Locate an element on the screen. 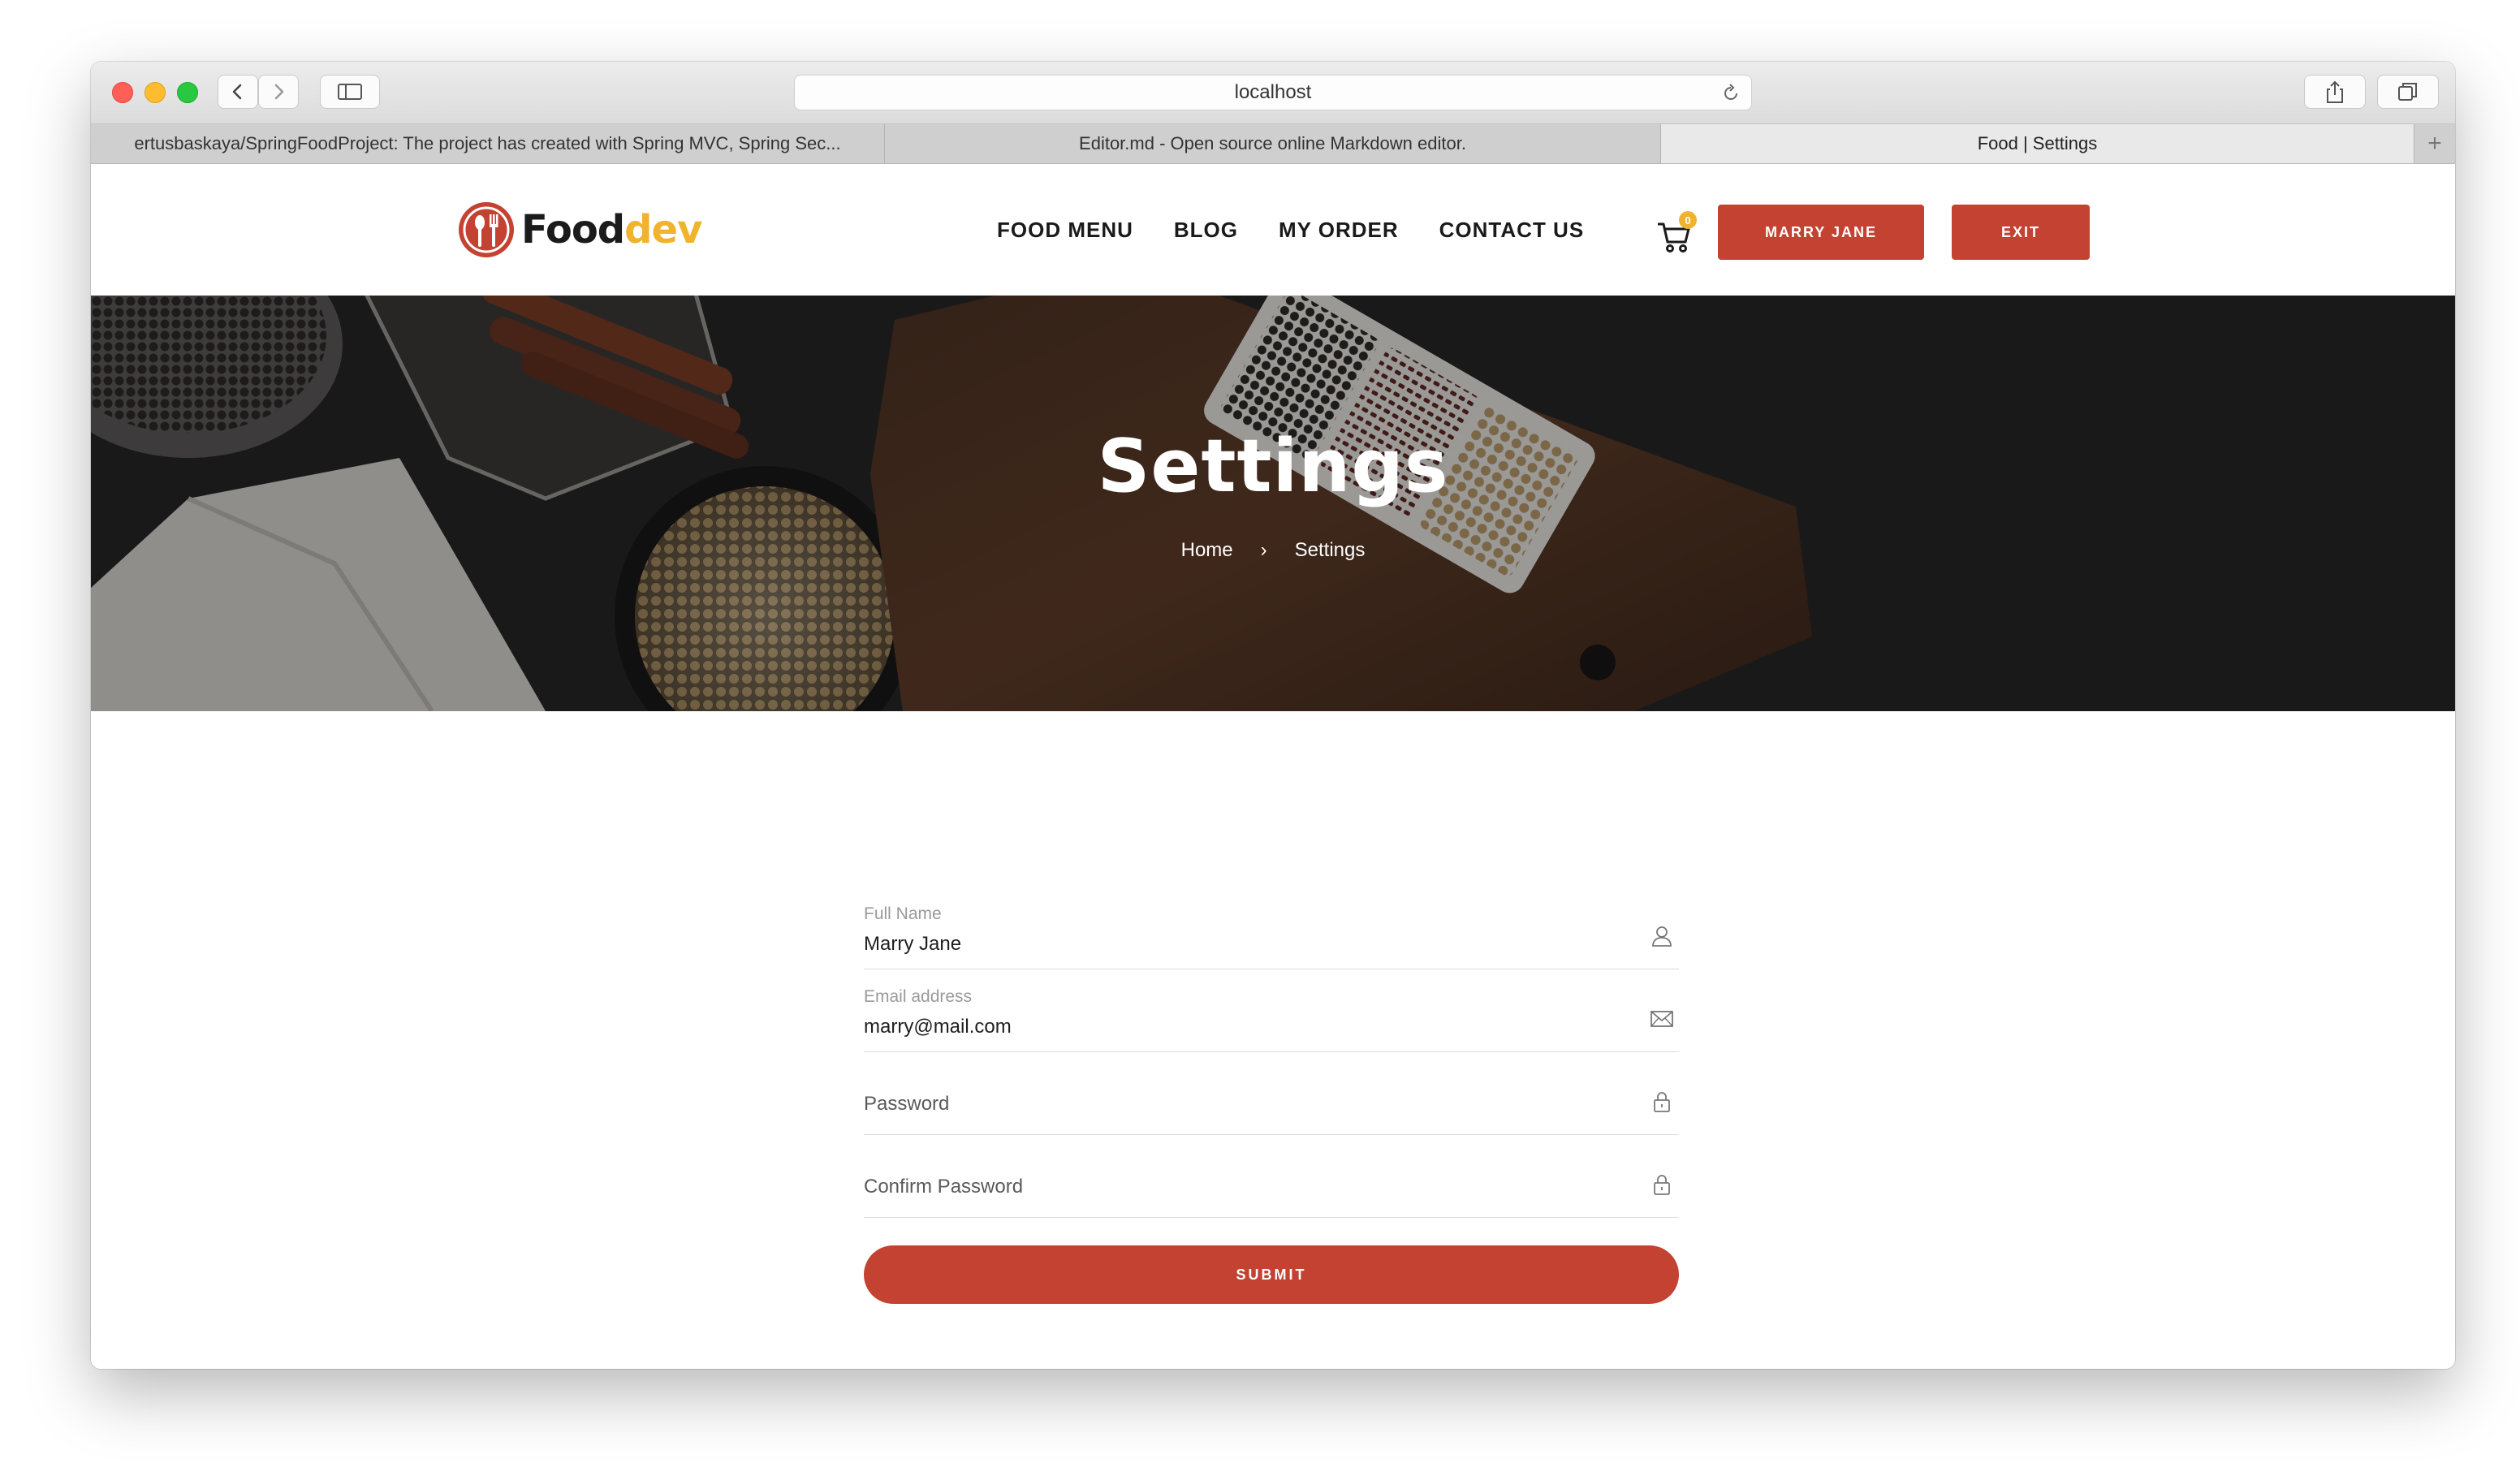 The image size is (2520, 1476). url-text: localhost is located at coordinates (1273, 92).